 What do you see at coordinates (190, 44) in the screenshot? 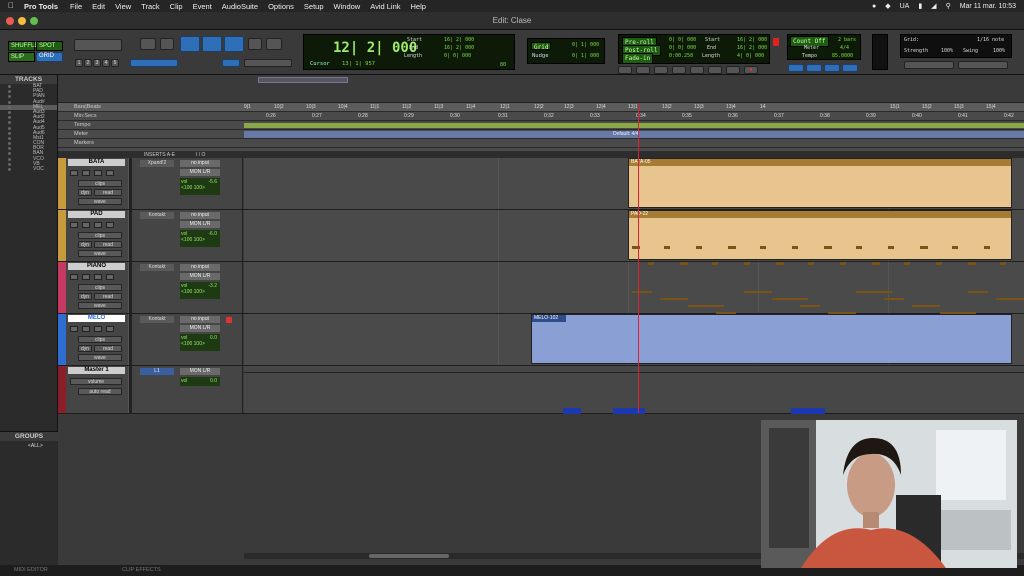
I see `selector-tool` at bounding box center [190, 44].